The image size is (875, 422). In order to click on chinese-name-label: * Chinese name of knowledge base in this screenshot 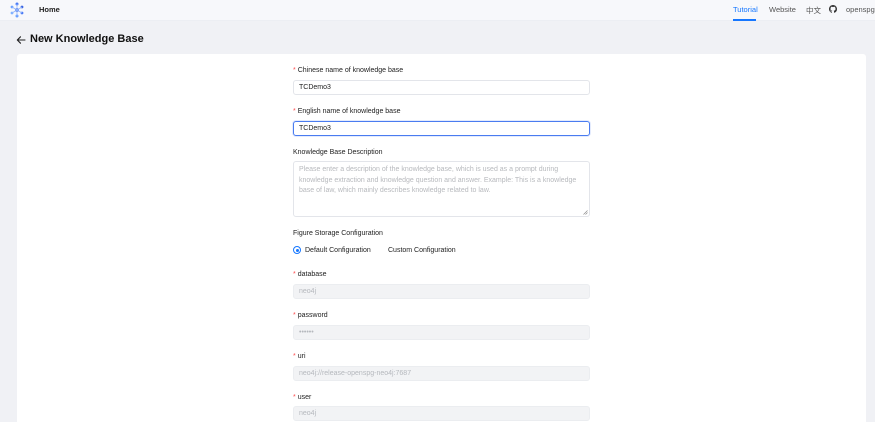, I will do `click(348, 70)`.